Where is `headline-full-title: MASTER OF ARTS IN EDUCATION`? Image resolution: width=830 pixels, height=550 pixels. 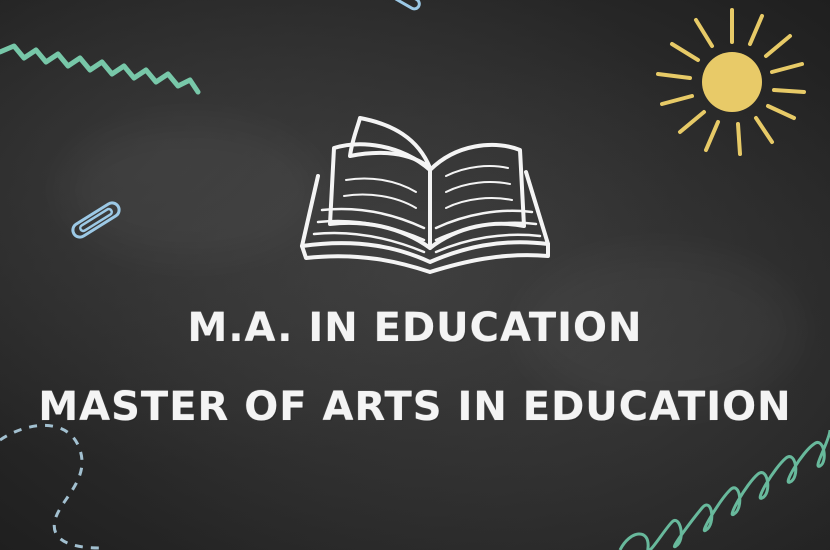 headline-full-title: MASTER OF ARTS IN EDUCATION is located at coordinates (415, 407).